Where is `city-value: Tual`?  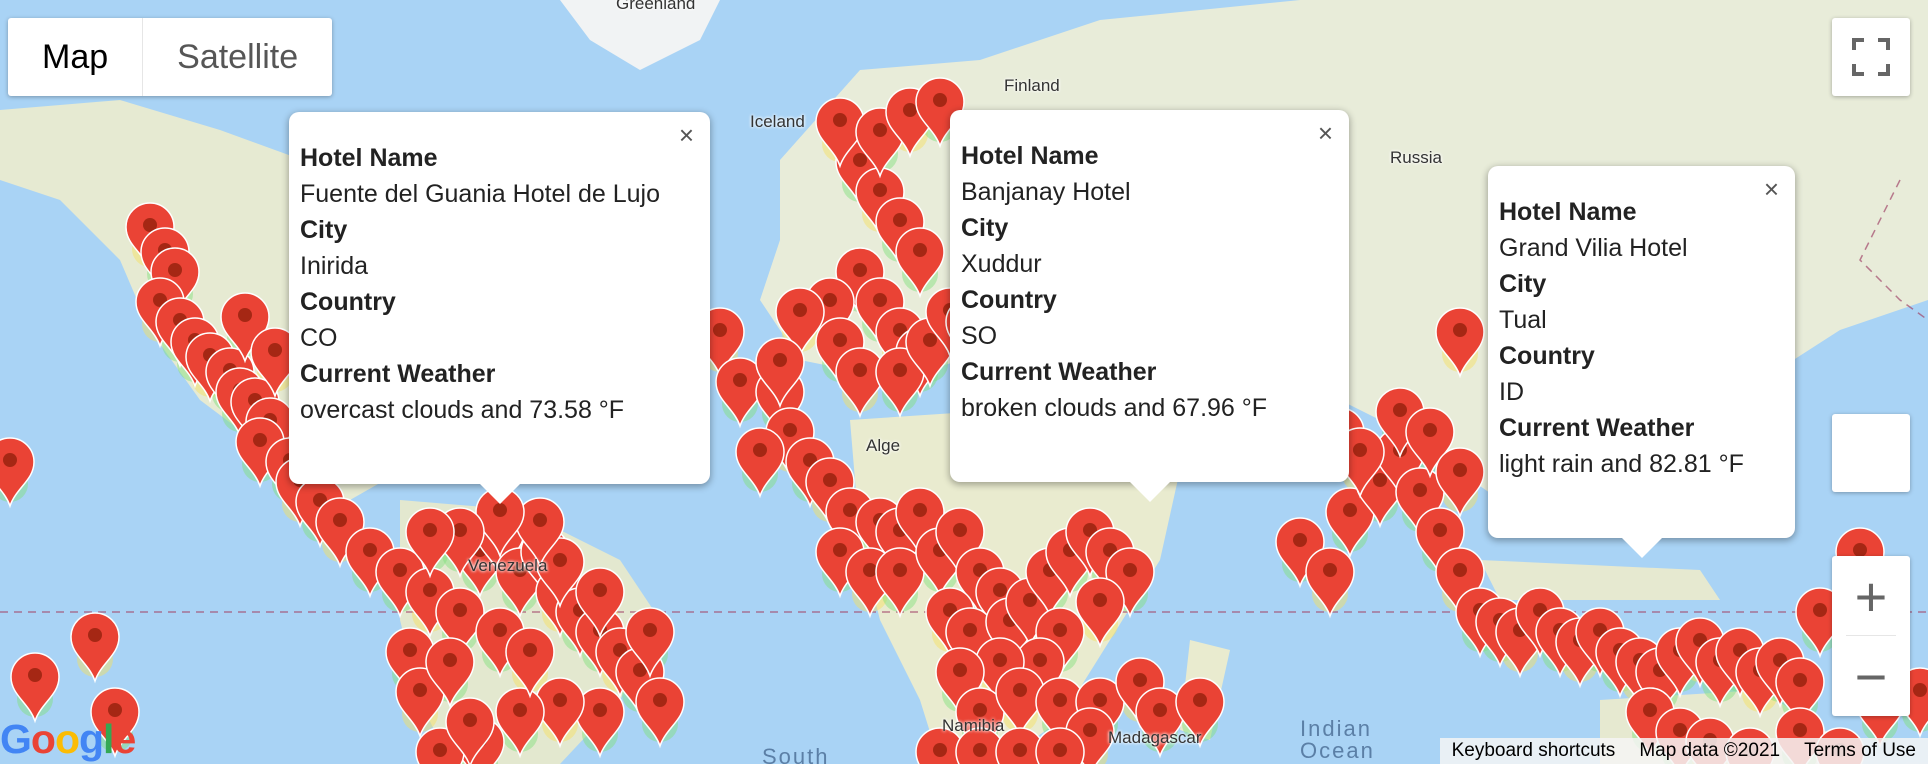 city-value: Tual is located at coordinates (1523, 320).